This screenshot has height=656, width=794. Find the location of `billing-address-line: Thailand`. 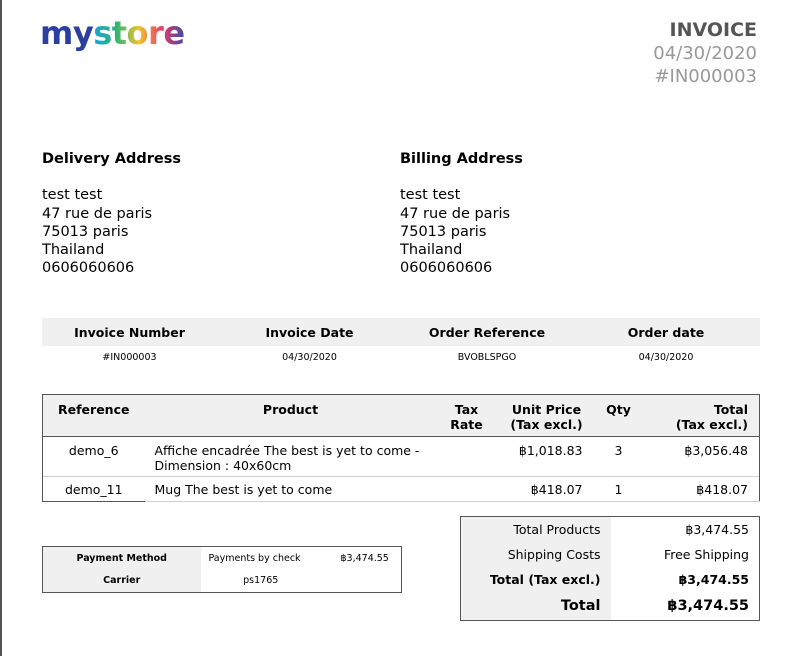

billing-address-line: Thailand is located at coordinates (431, 250).